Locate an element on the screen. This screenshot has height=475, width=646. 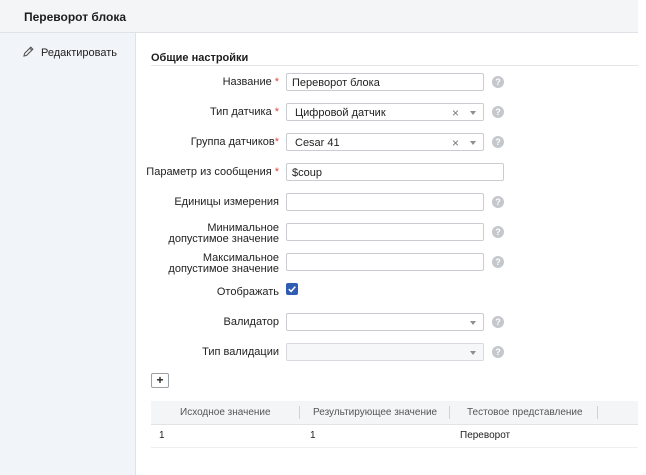
cell-test: Переворот is located at coordinates (485, 435).